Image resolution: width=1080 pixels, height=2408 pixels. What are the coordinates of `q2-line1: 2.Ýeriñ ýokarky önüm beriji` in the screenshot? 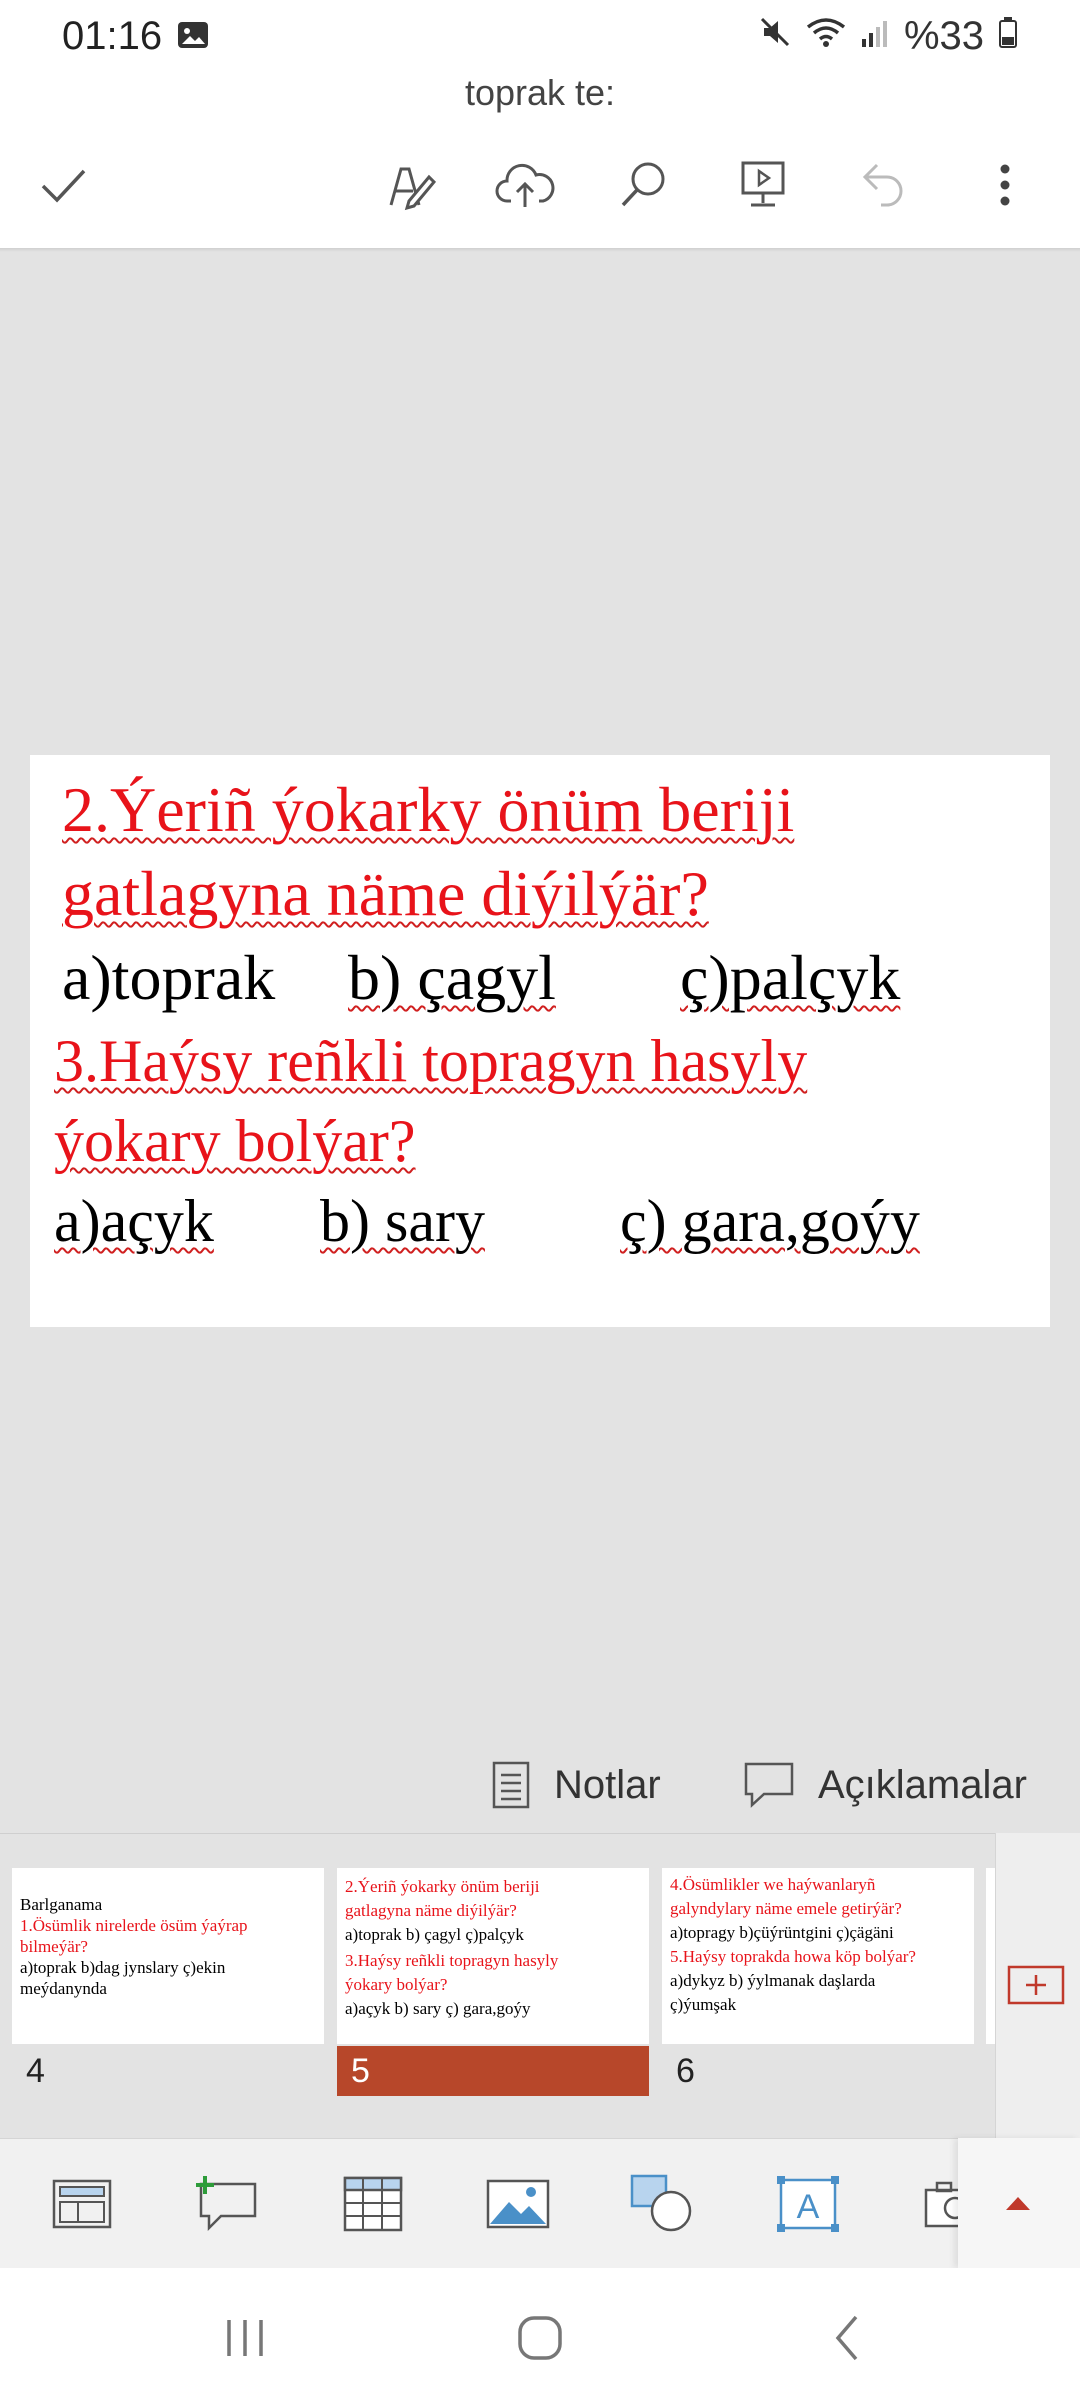 It's located at (428, 809).